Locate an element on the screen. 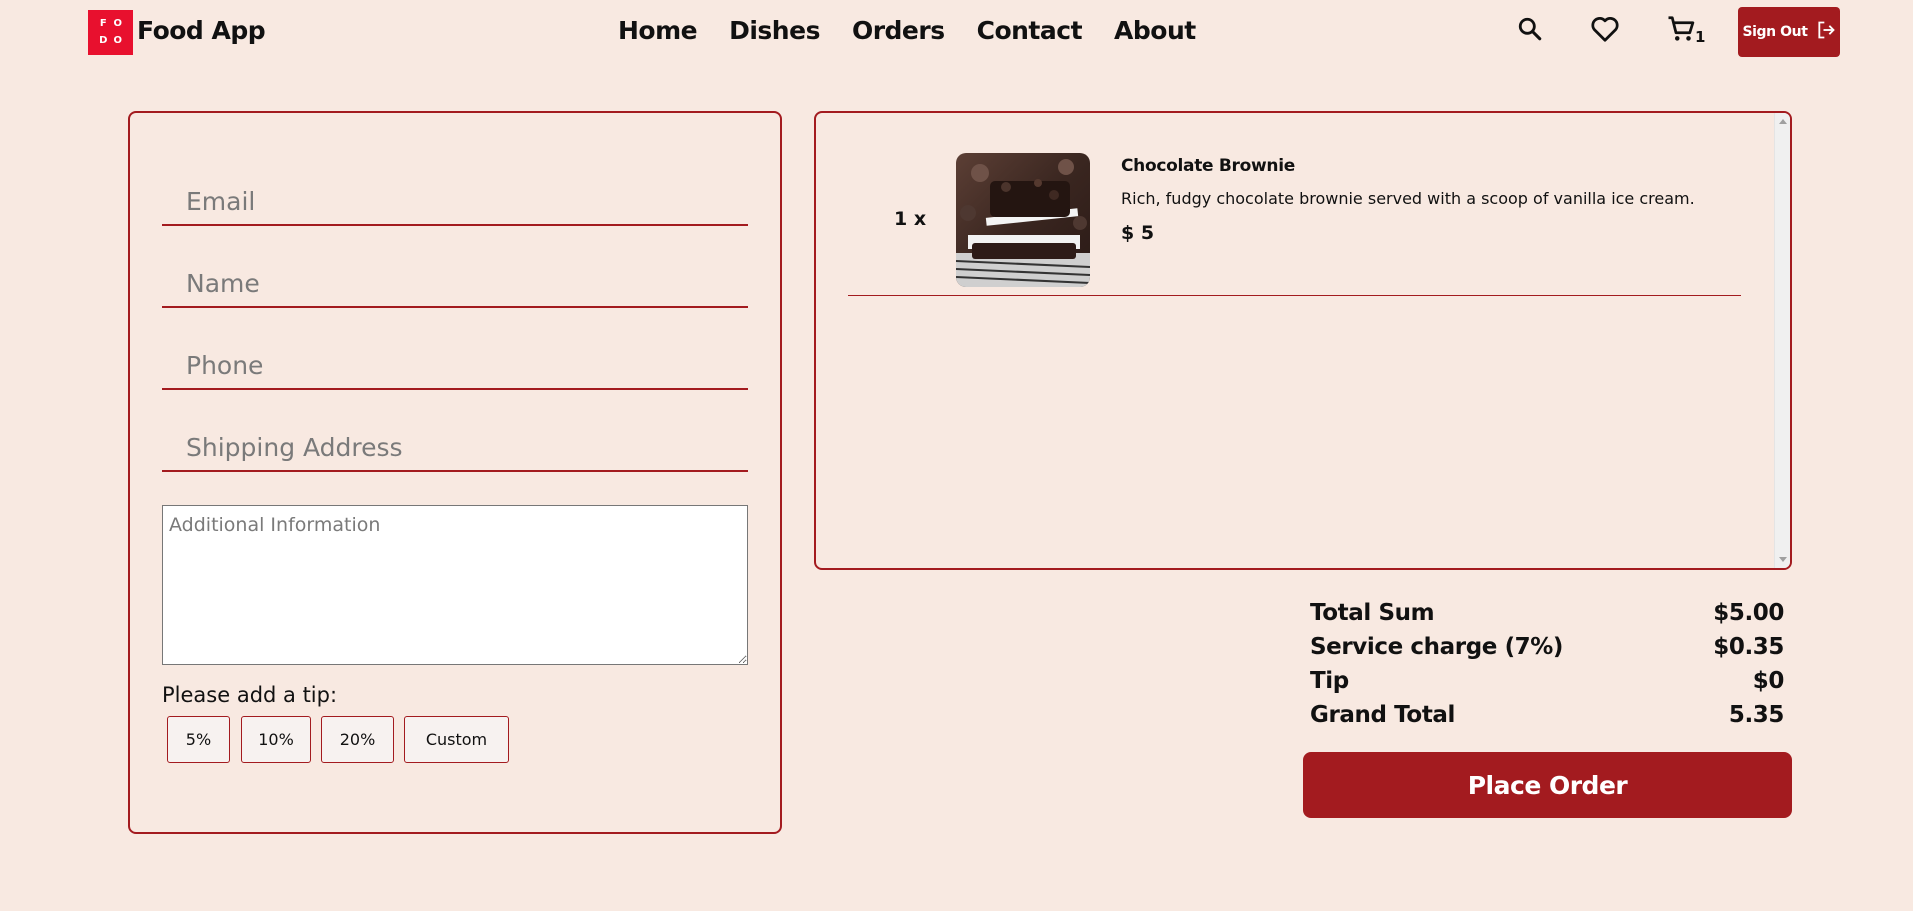 This screenshot has height=911, width=1913. tip-10-button: 10% is located at coordinates (276, 739).